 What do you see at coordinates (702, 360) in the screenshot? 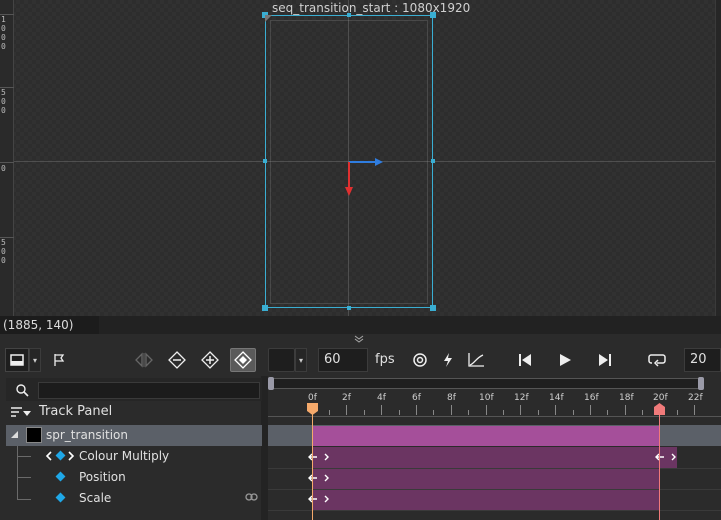
I see `end-frame-input: 20` at bounding box center [702, 360].